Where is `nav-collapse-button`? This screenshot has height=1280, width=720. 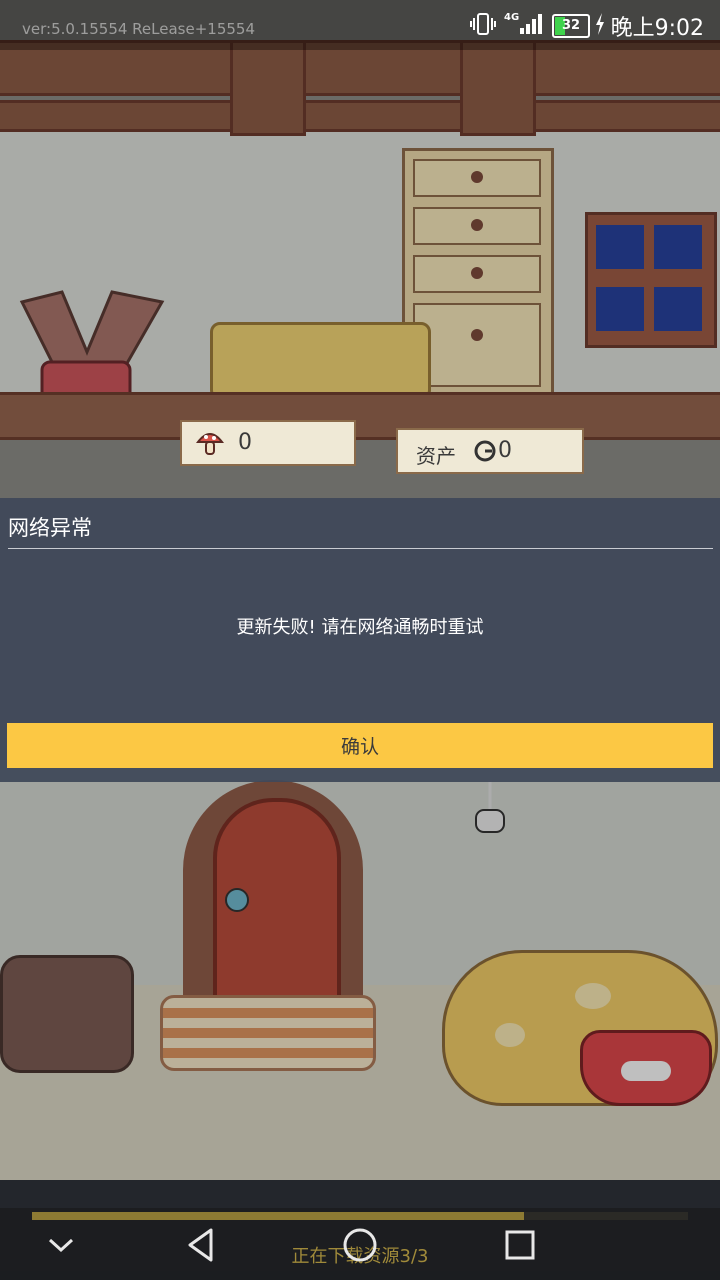 nav-collapse-button is located at coordinates (61, 1245).